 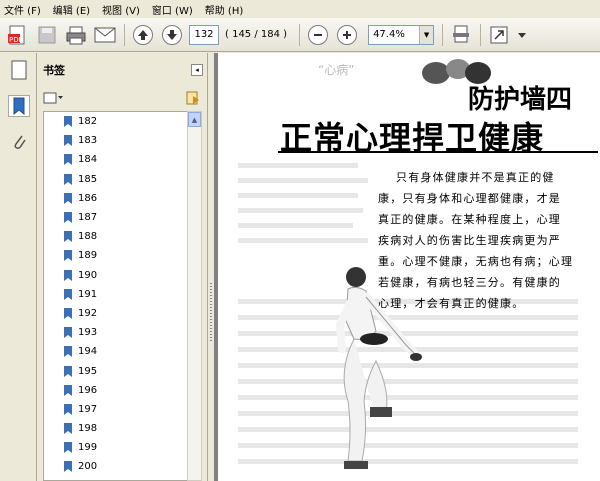 What do you see at coordinates (88, 333) in the screenshot?
I see `bookmark-label: 193` at bounding box center [88, 333].